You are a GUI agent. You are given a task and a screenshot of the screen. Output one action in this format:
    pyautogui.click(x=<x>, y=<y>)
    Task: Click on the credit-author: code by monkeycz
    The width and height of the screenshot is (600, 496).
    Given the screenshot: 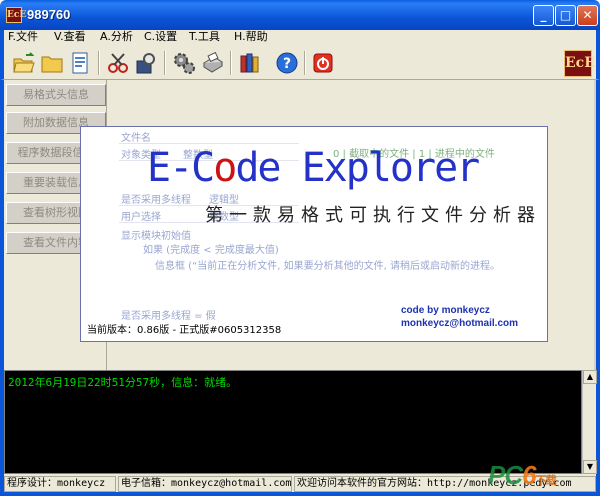 What is the action you would take?
    pyautogui.click(x=445, y=310)
    